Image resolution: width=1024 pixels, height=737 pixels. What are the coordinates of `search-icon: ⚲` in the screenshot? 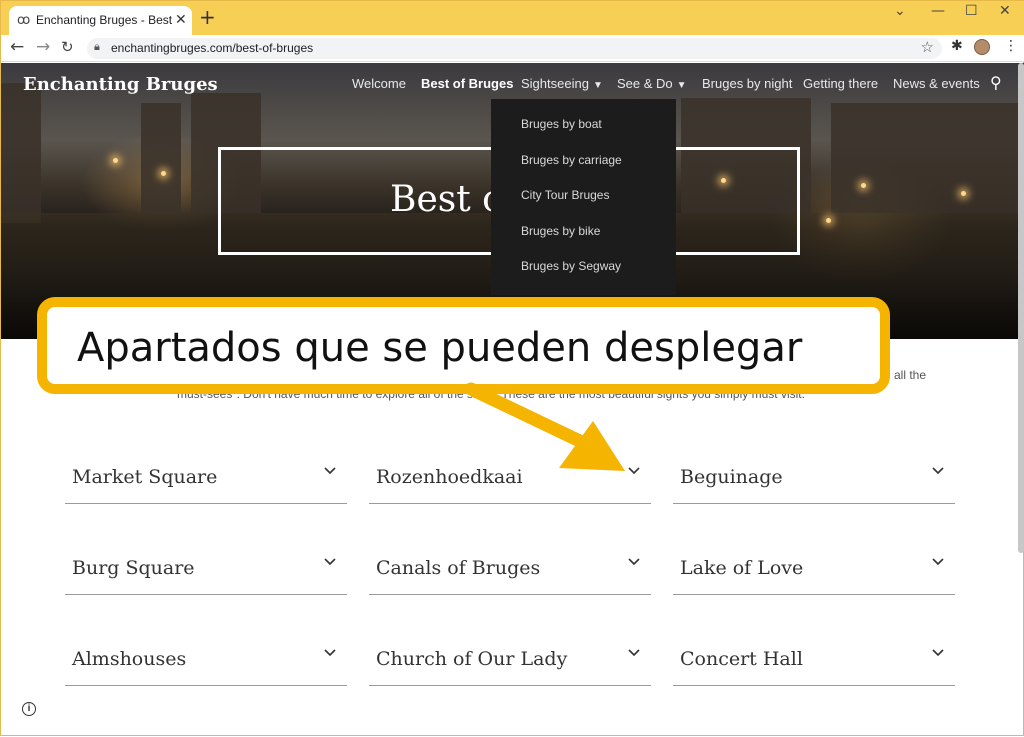 It's located at (996, 82).